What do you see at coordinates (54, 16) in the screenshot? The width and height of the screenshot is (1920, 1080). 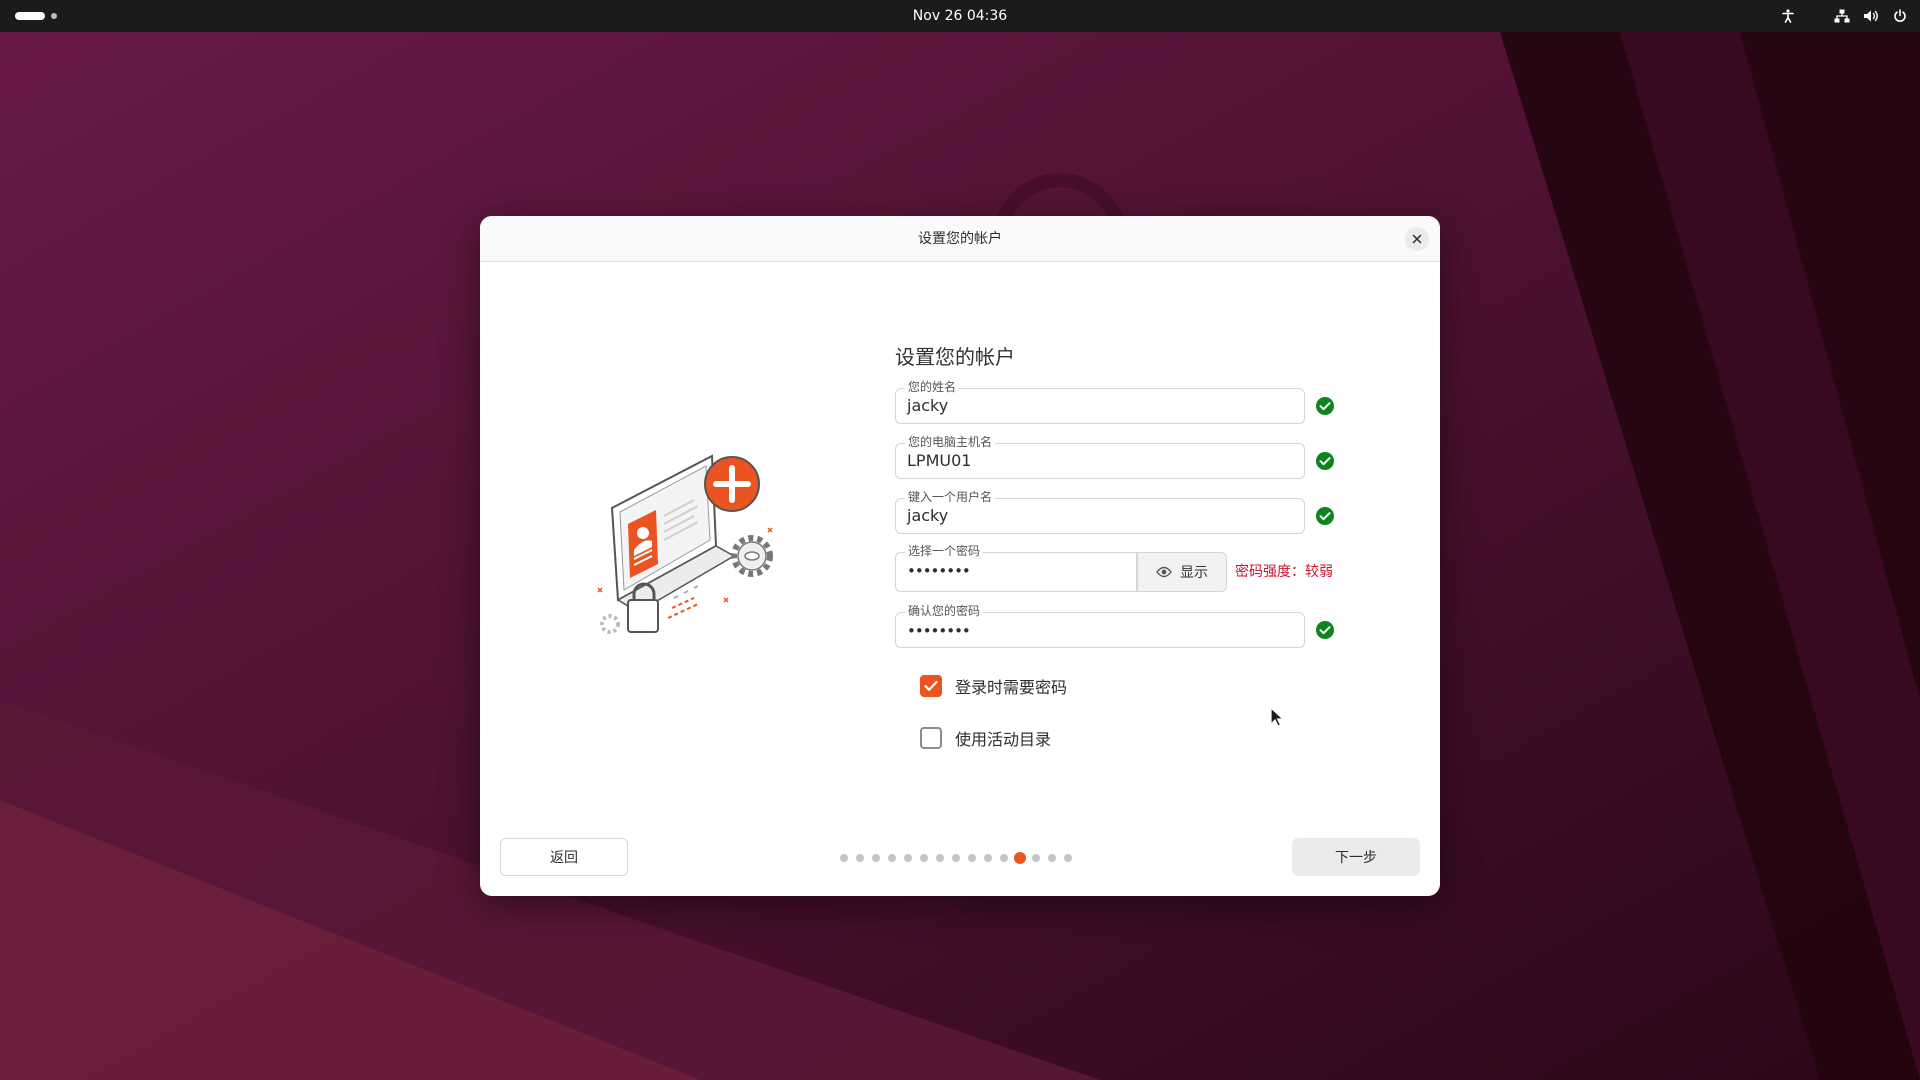 I see `workspace-dot` at bounding box center [54, 16].